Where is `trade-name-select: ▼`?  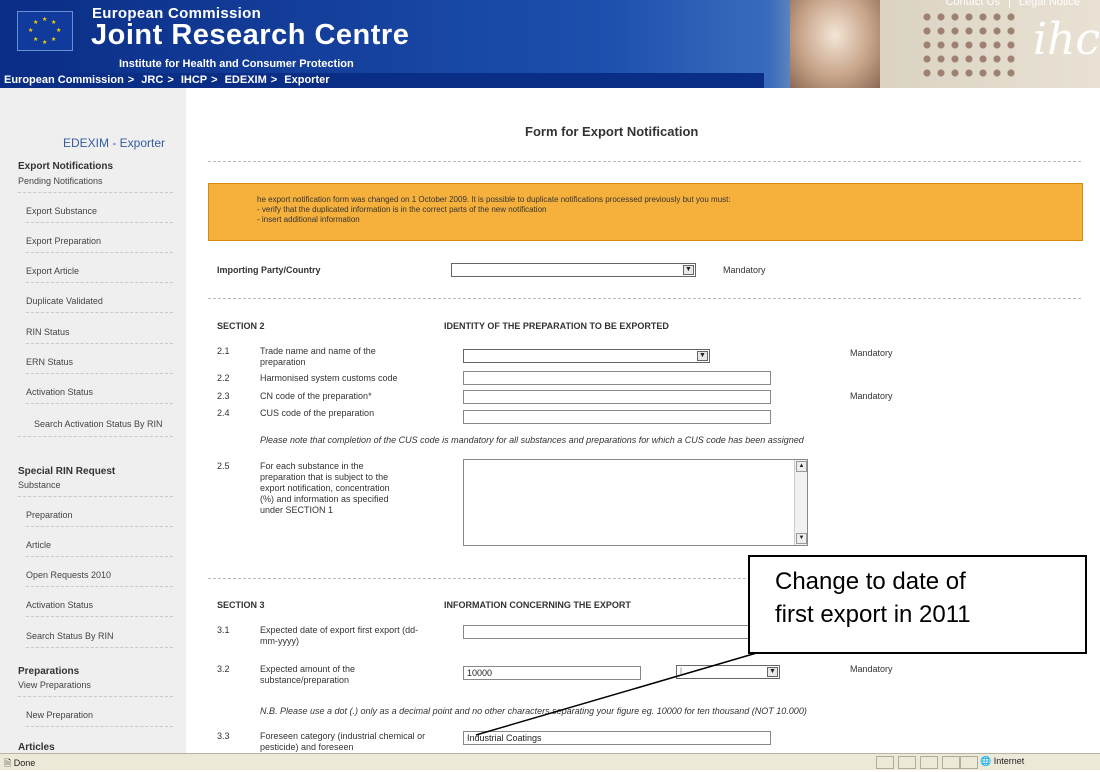 trade-name-select: ▼ is located at coordinates (586, 356).